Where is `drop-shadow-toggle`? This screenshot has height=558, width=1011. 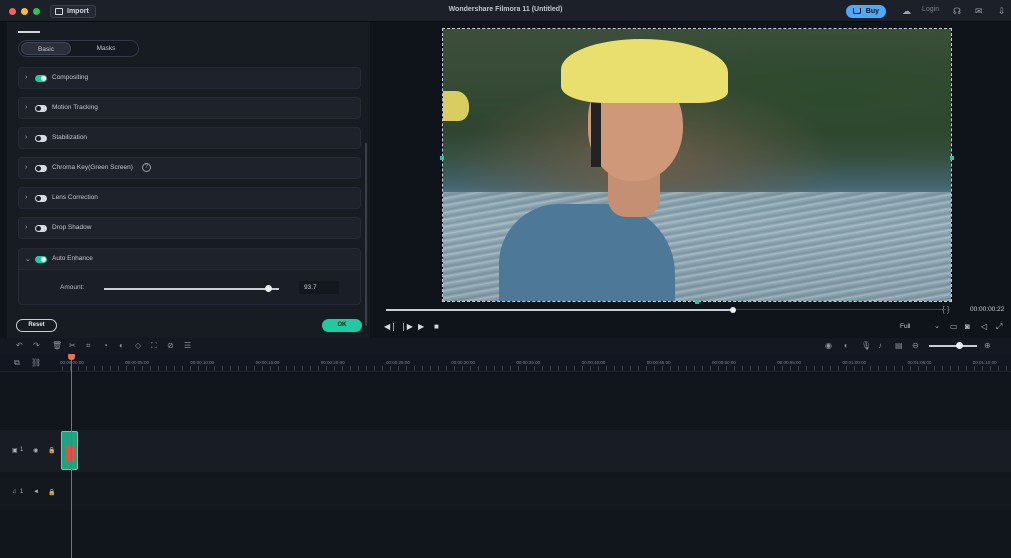 drop-shadow-toggle is located at coordinates (41, 228).